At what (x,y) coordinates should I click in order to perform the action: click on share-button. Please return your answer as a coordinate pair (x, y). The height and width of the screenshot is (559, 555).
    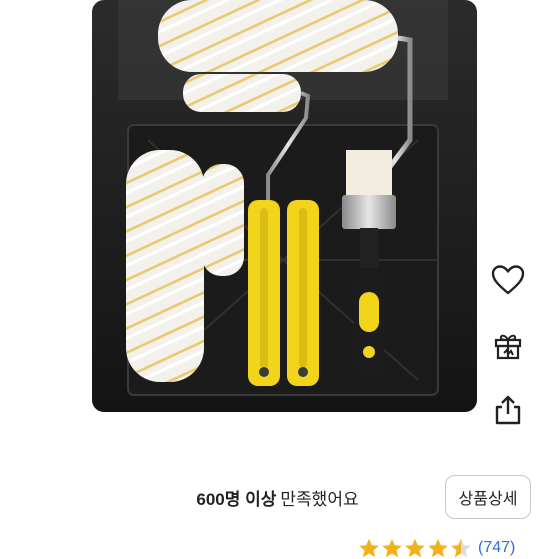
    Looking at the image, I should click on (508, 410).